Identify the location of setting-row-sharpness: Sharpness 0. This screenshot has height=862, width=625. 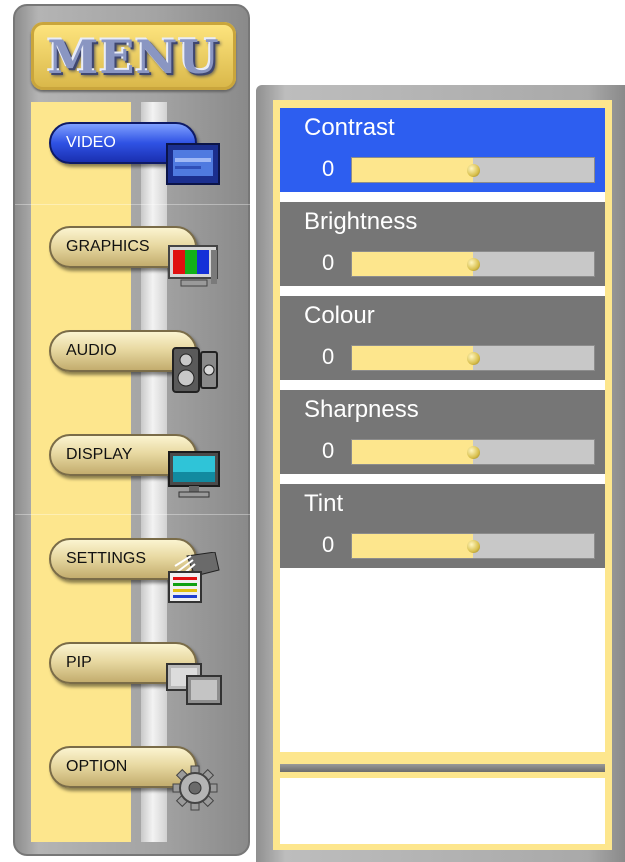
(442, 432).